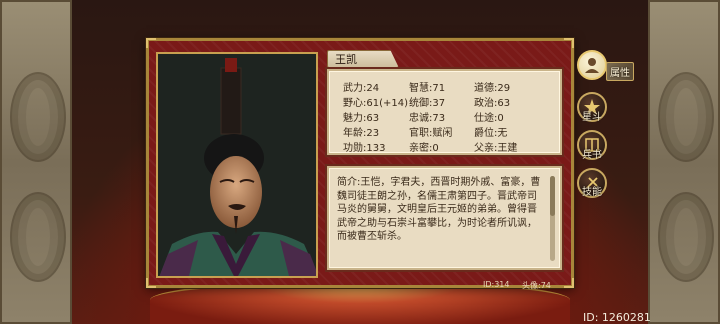 The image size is (720, 324). I want to click on character-id: ID:314, so click(496, 284).